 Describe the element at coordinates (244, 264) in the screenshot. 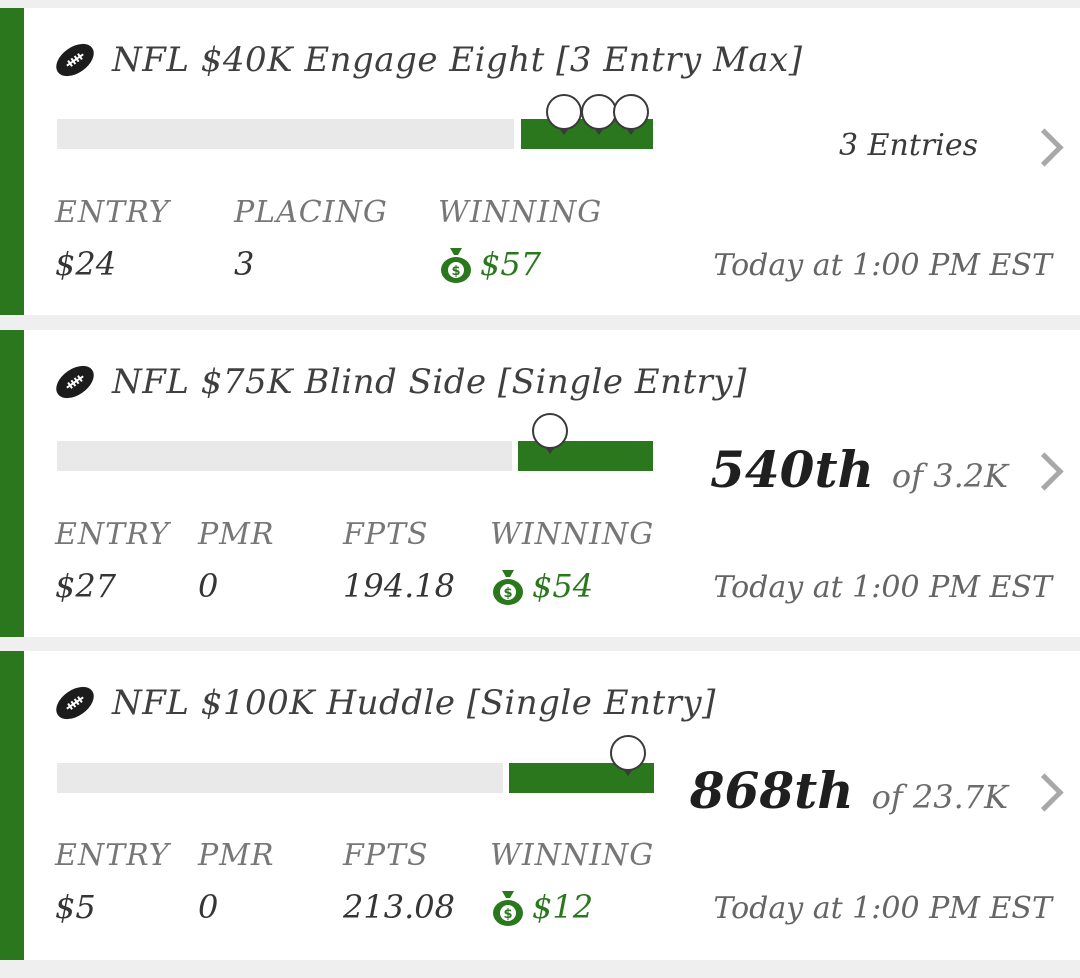

I see `stat-value-placing: 3` at that location.